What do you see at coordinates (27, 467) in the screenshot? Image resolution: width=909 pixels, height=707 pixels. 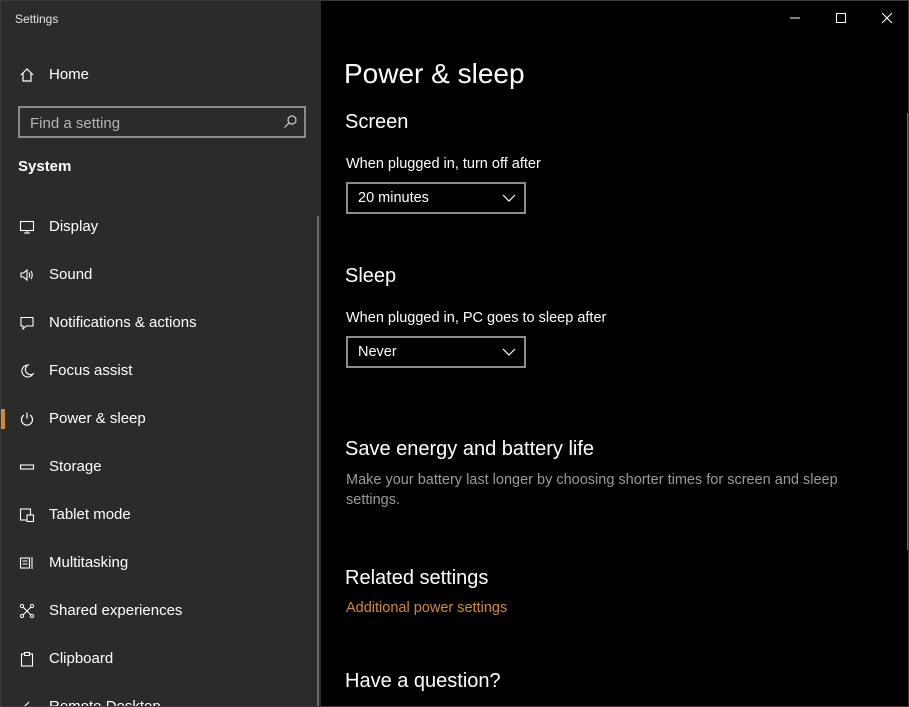 I see `storage-icon` at bounding box center [27, 467].